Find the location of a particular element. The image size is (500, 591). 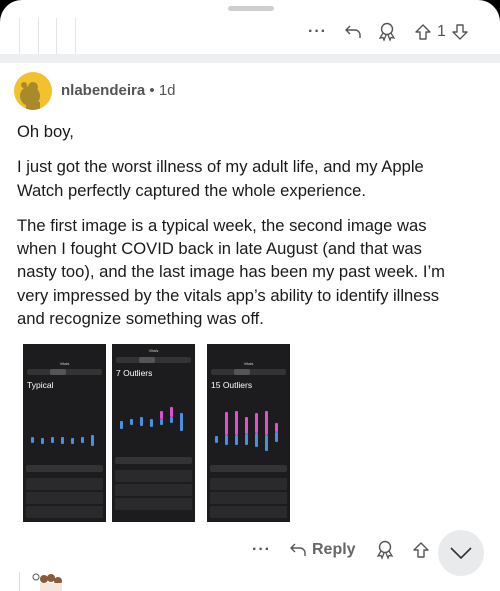

divider is located at coordinates (250, 58).